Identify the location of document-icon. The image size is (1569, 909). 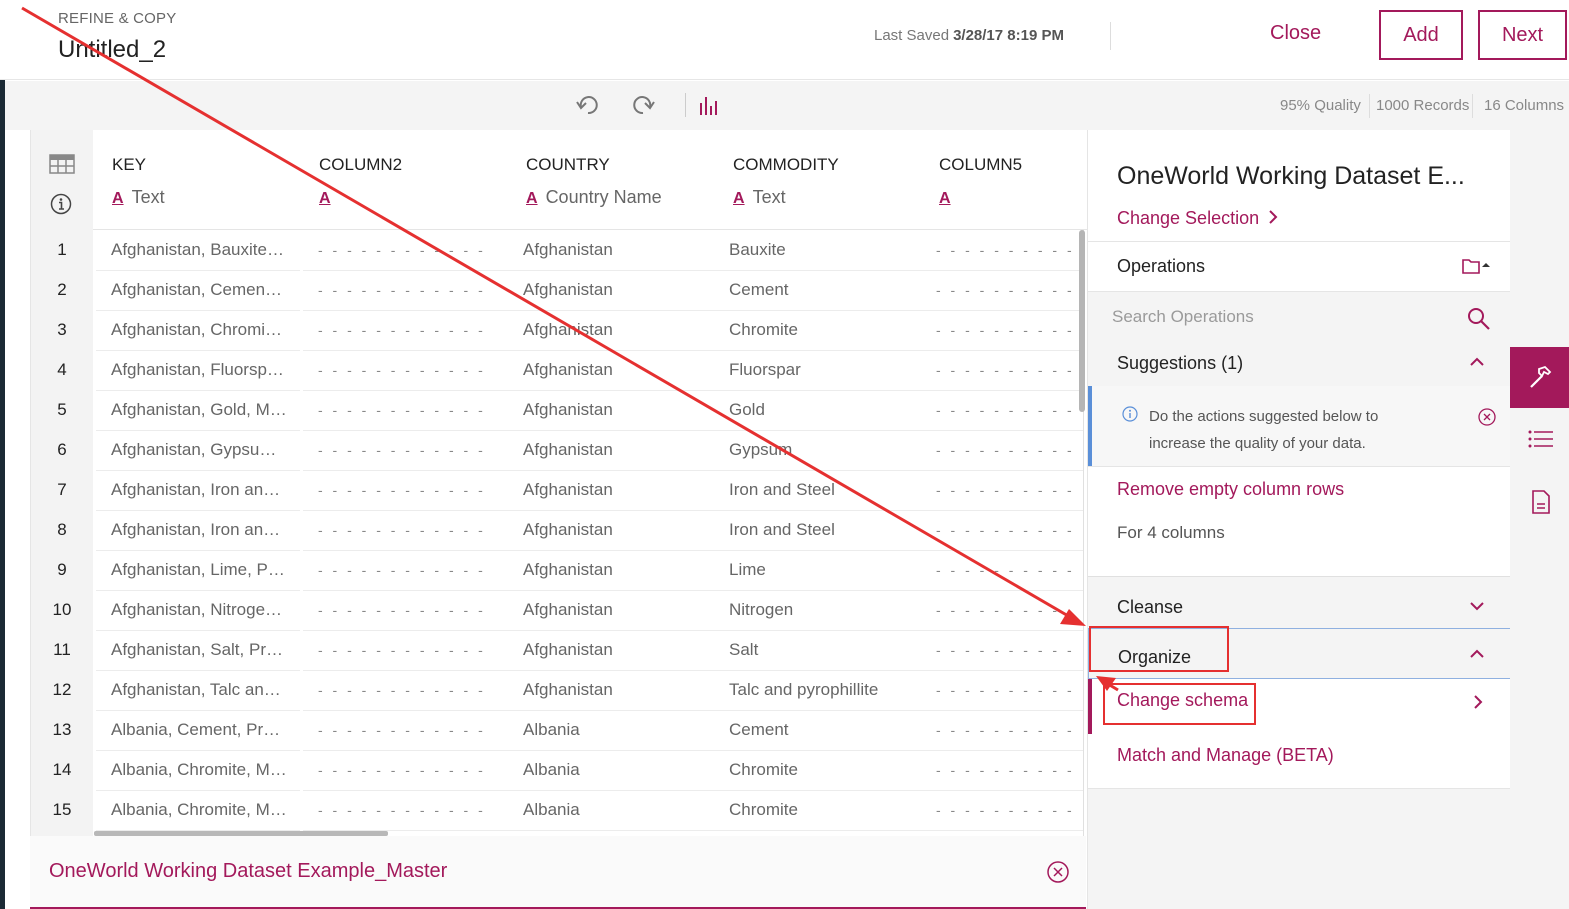
(1541, 502).